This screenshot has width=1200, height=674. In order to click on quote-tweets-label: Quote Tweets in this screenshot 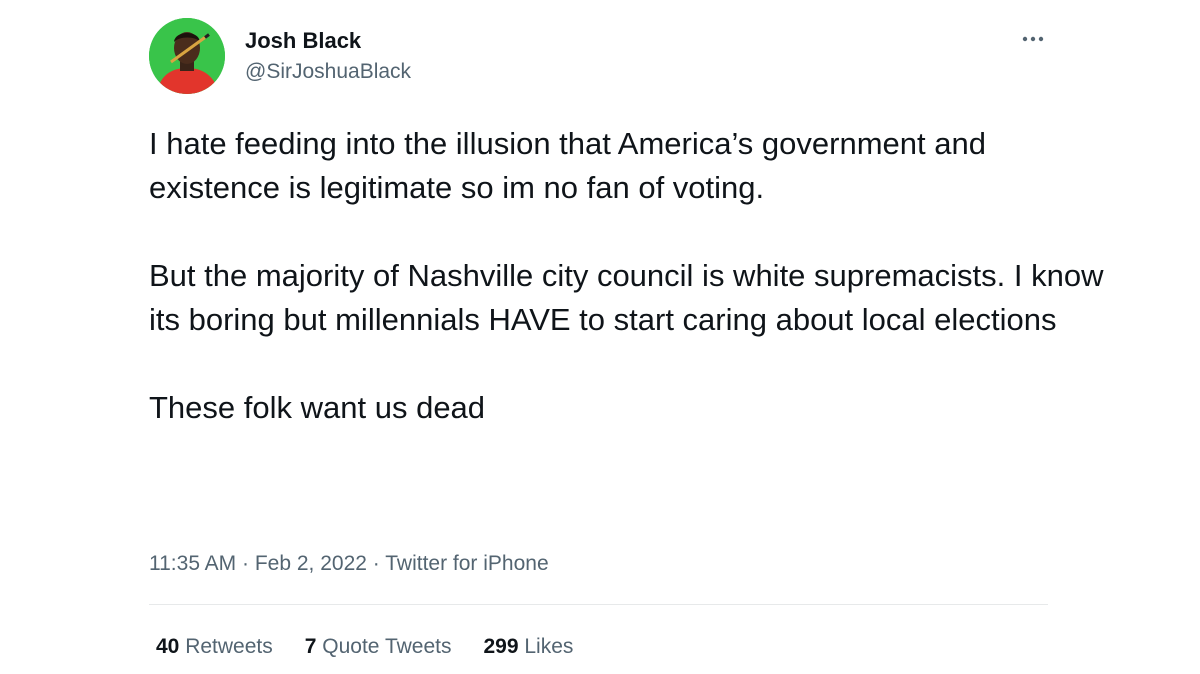, I will do `click(387, 646)`.